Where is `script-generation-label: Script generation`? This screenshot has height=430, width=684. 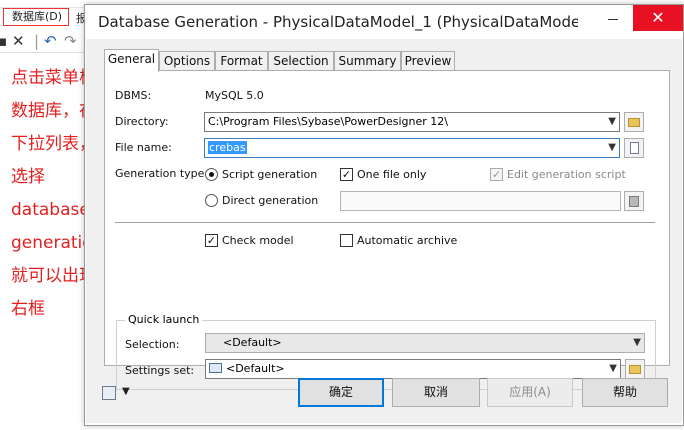
script-generation-label: Script generation is located at coordinates (269, 174).